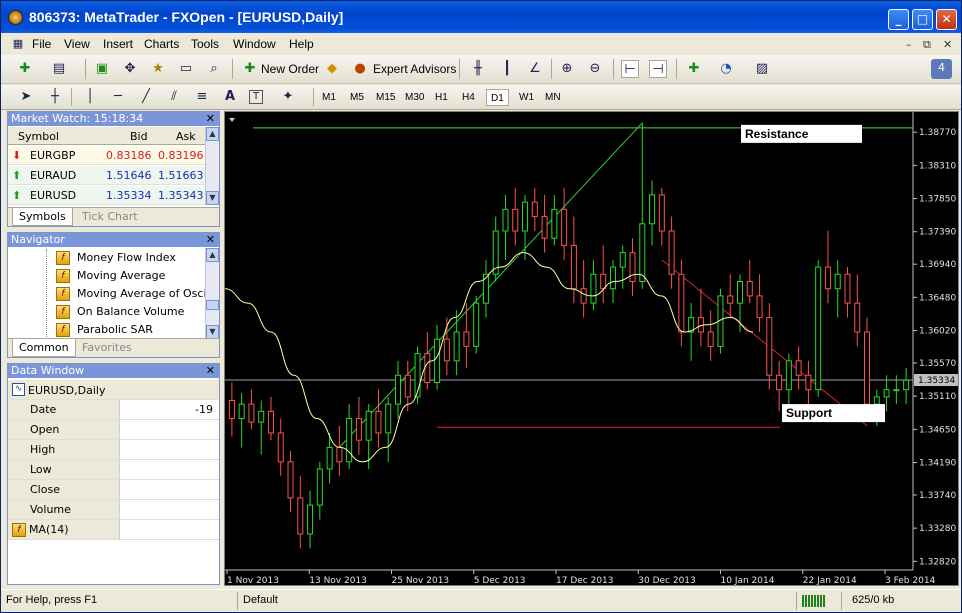  I want to click on market-watch-icon: ▣, so click(102, 69).